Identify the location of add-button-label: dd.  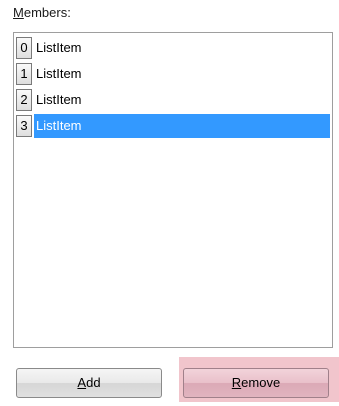
(93, 382).